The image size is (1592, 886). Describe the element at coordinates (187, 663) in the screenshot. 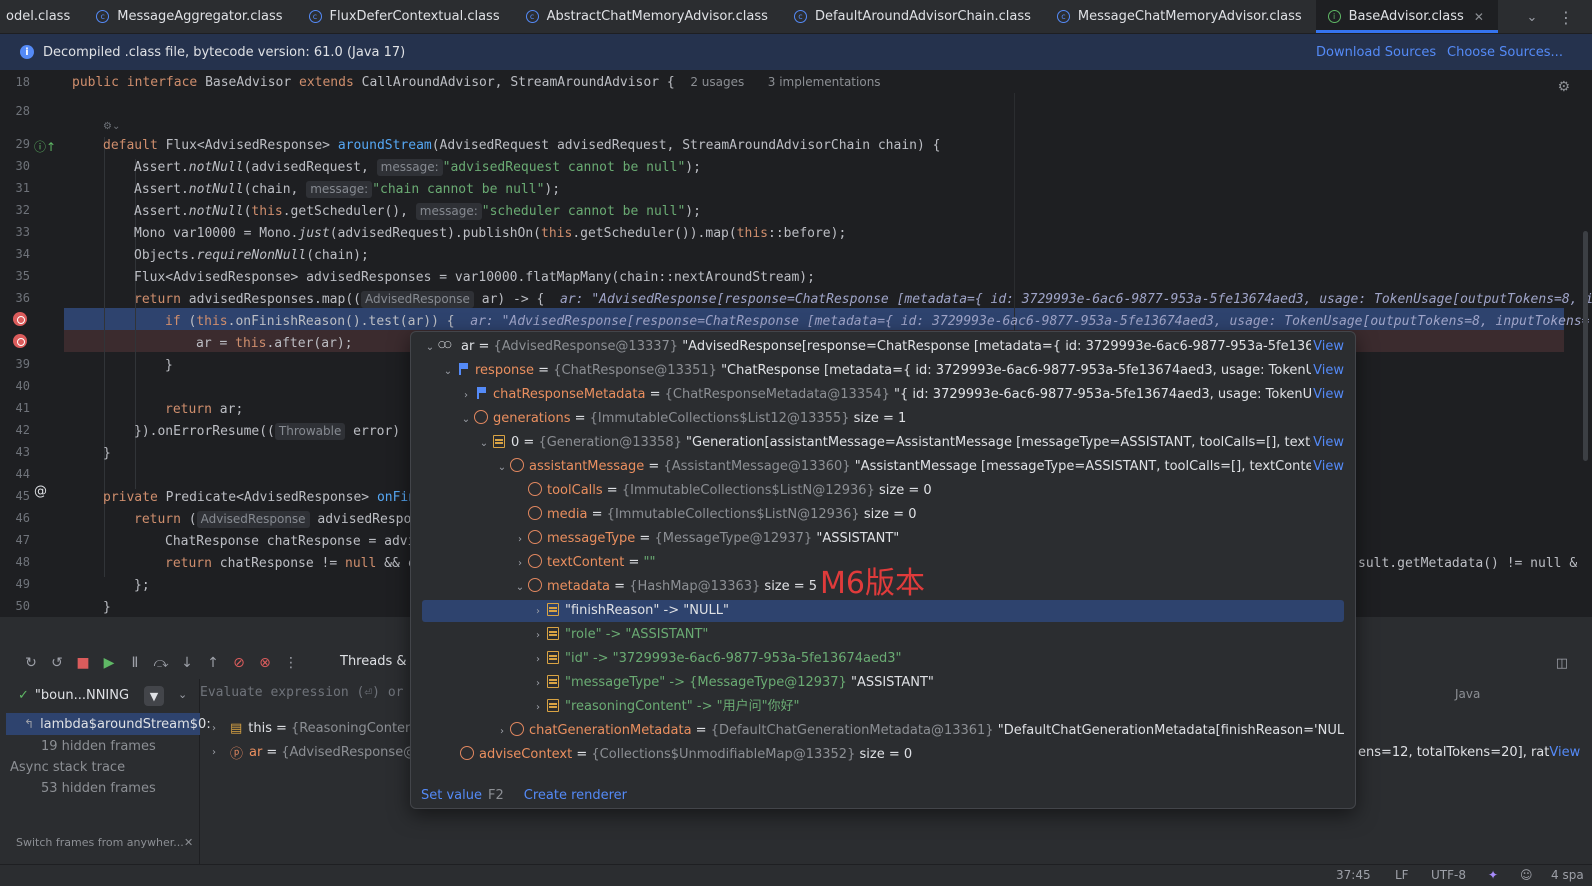

I see `step-into-icon: ↓` at that location.